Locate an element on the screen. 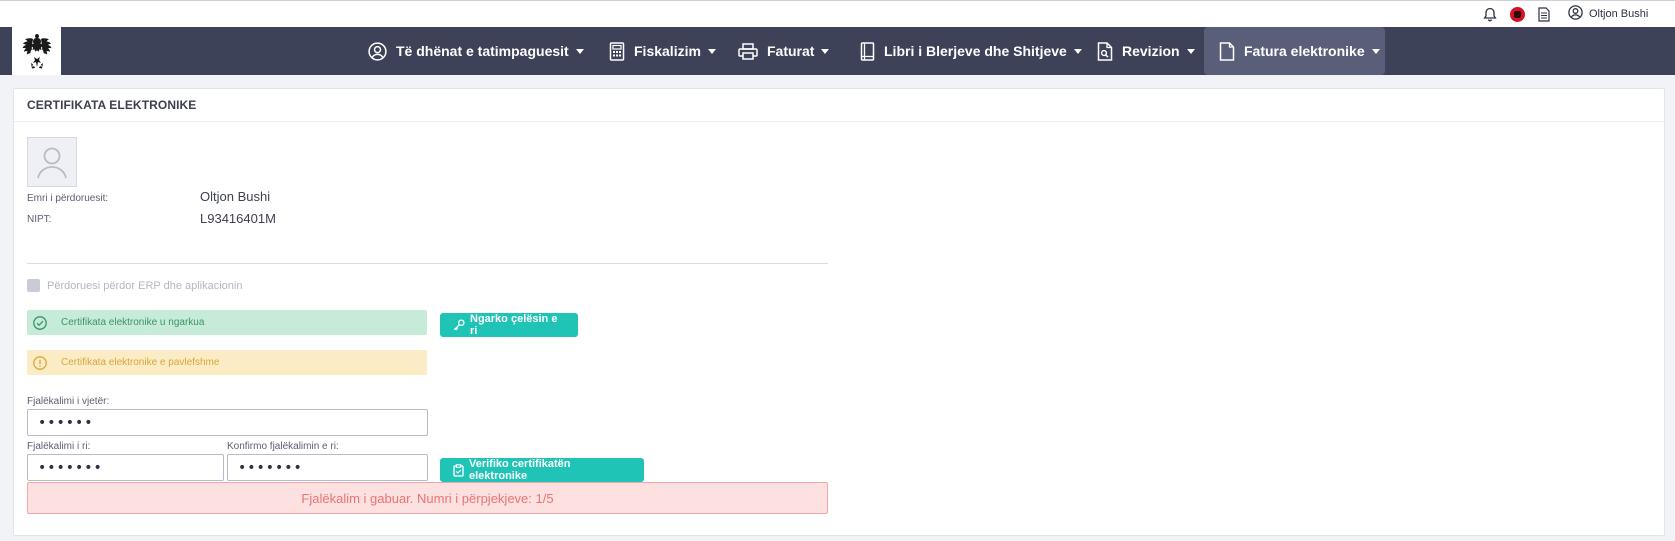  username-value: Oltjon Bushi is located at coordinates (235, 196).